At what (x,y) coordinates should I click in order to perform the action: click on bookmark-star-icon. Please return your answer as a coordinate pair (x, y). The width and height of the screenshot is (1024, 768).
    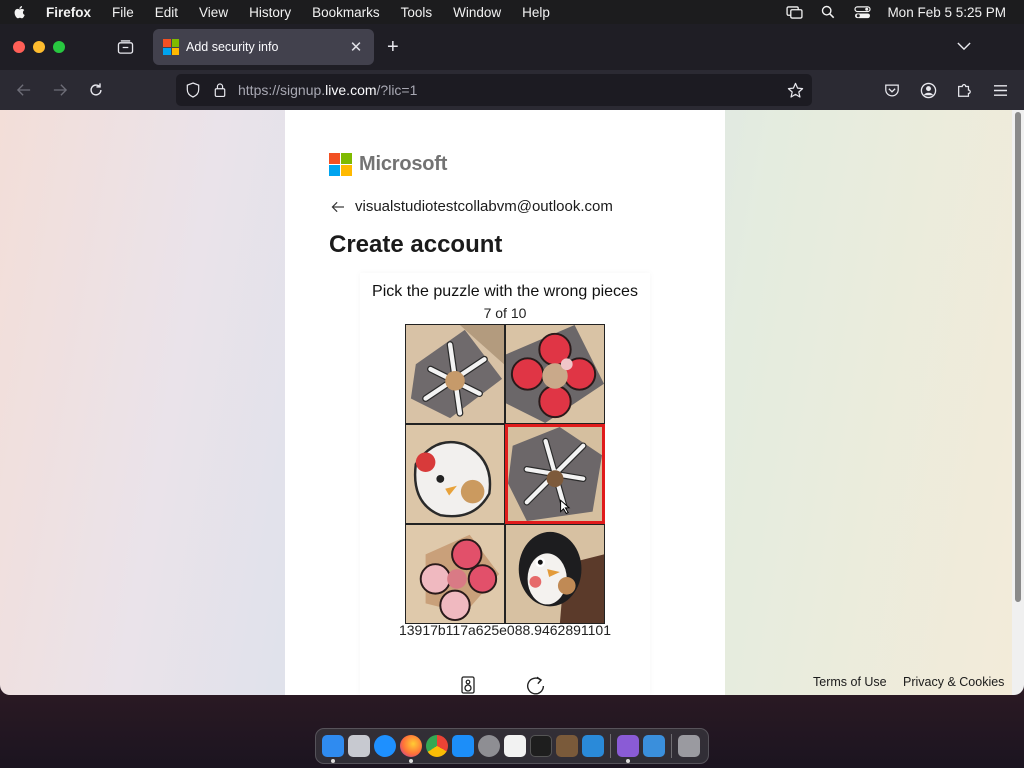
    Looking at the image, I should click on (795, 90).